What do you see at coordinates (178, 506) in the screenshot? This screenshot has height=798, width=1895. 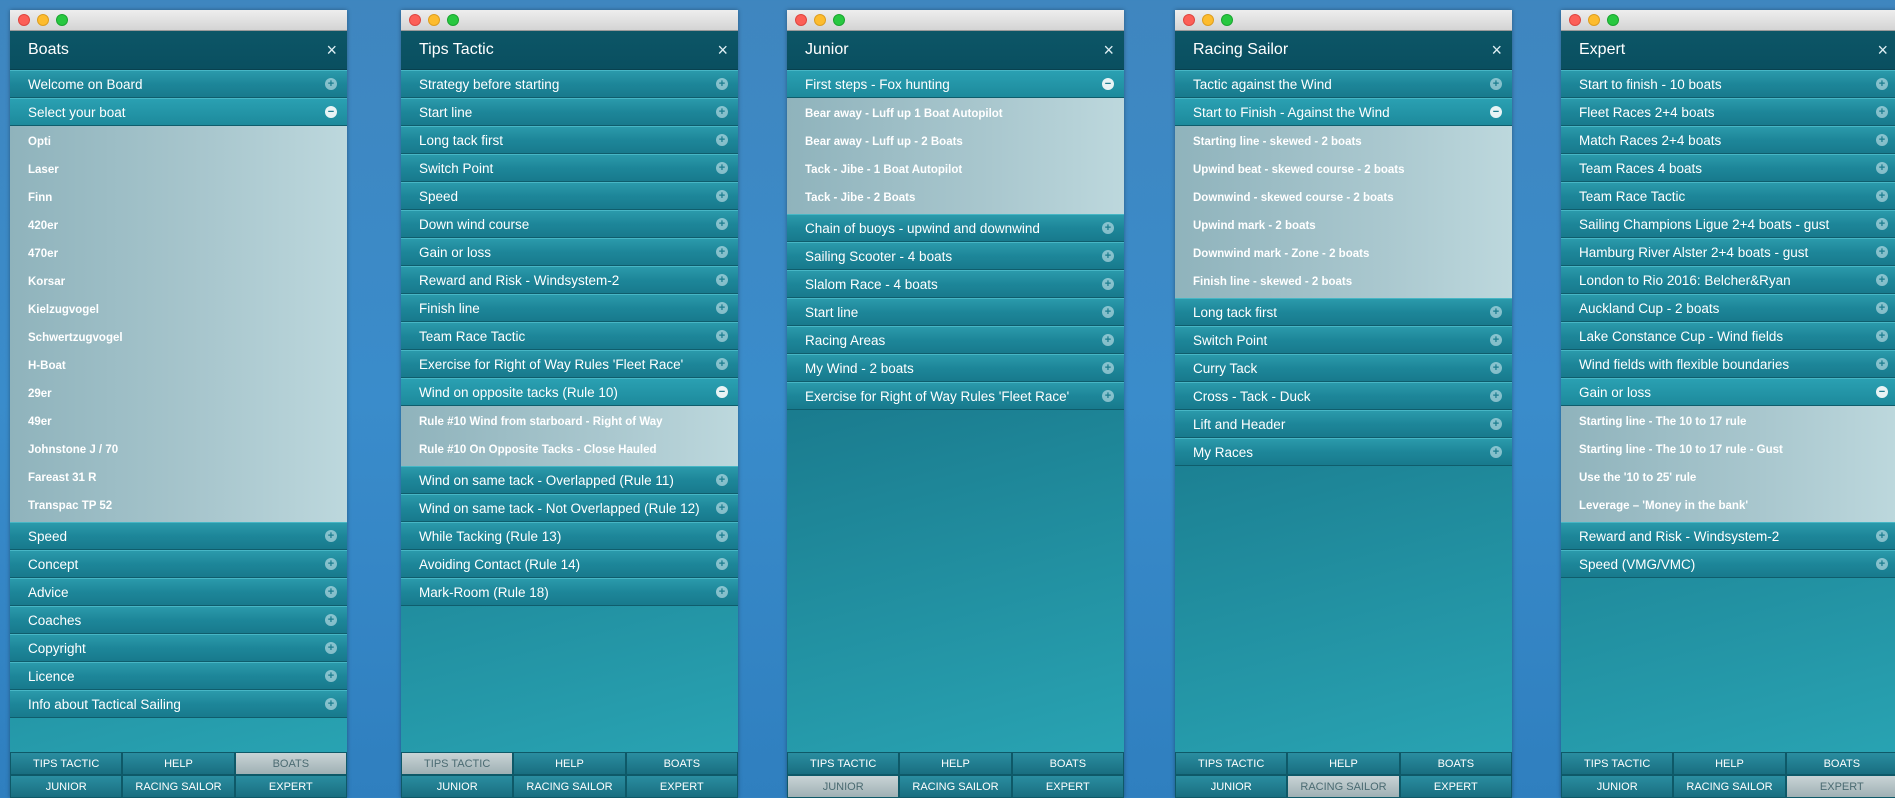 I see `submenu-item-transpac-tp-52: Transpac TP 52` at bounding box center [178, 506].